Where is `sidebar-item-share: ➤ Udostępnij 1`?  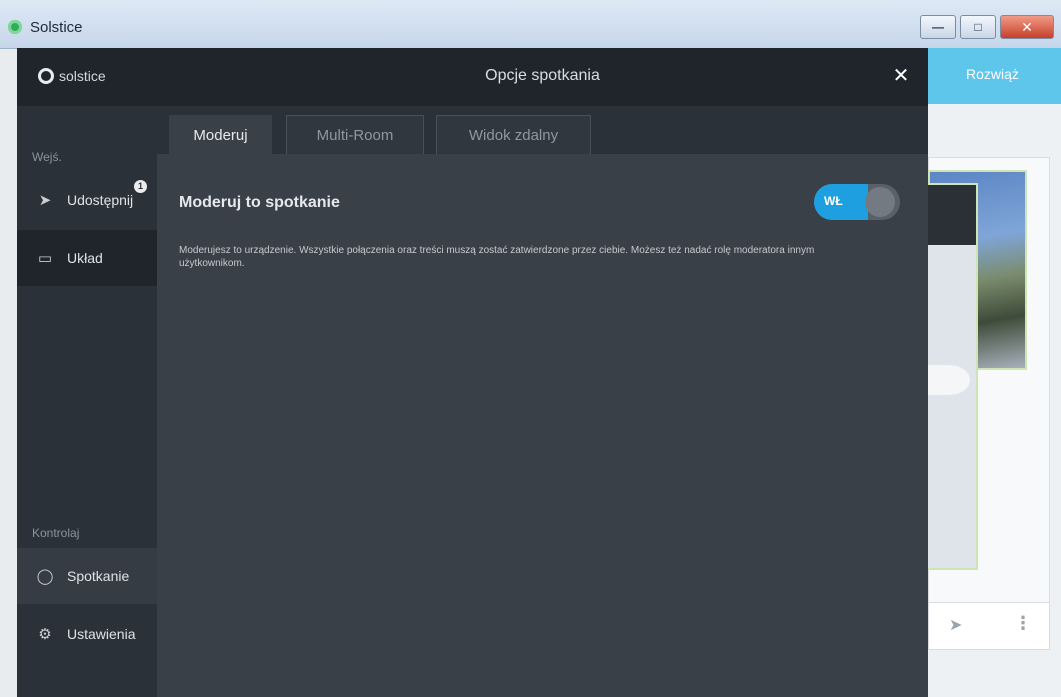 sidebar-item-share: ➤ Udostępnij 1 is located at coordinates (87, 200).